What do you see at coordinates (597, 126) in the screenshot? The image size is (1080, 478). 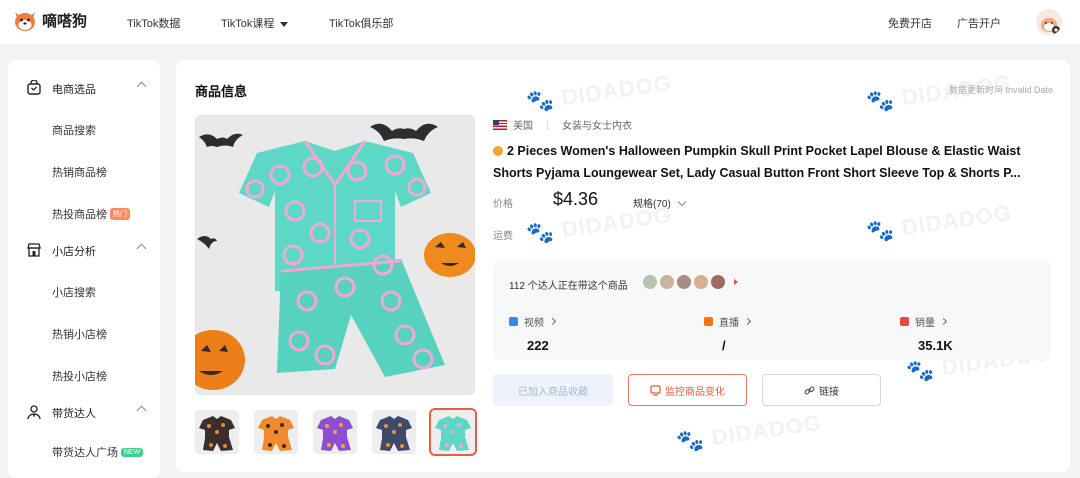 I see `category-label: 女装与女士内衣` at bounding box center [597, 126].